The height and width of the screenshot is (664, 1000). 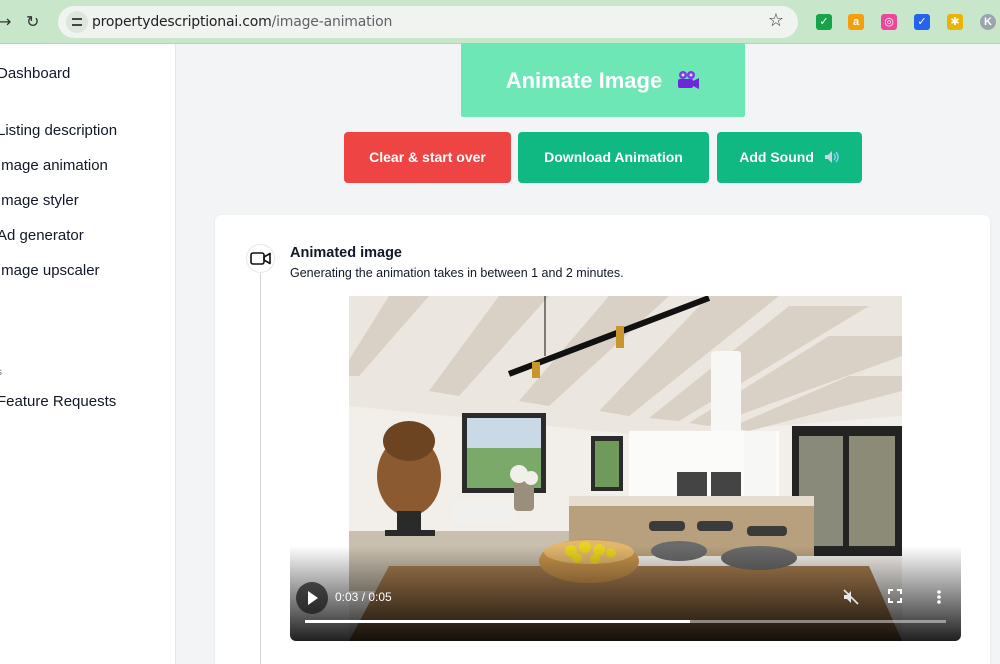 I want to click on sidebar-item-listing-description: Listing description, so click(x=58, y=130).